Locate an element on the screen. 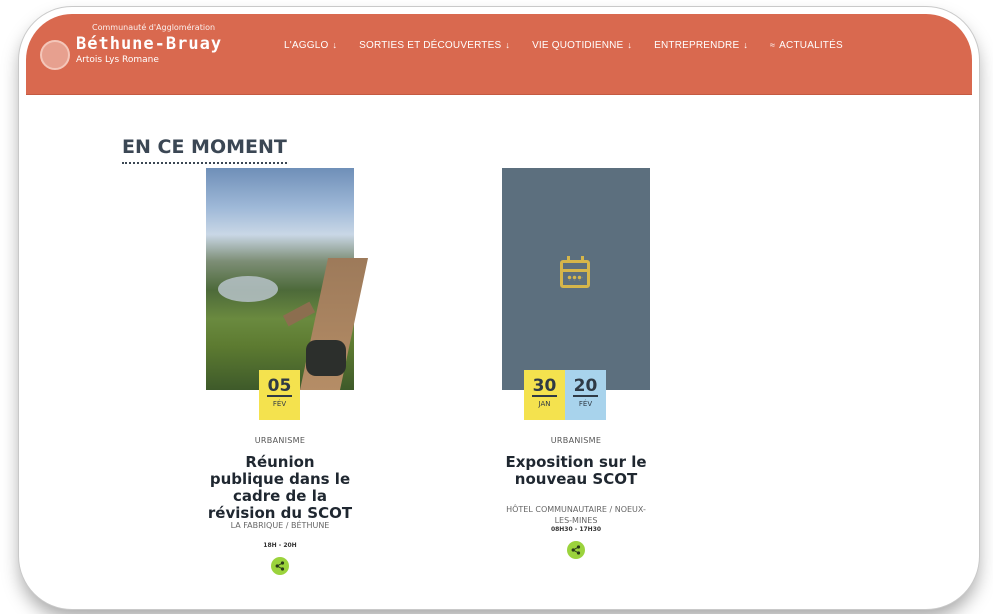 The image size is (993, 614). nav-item-sorties: Sorties et découvertes ↓ is located at coordinates (434, 45).